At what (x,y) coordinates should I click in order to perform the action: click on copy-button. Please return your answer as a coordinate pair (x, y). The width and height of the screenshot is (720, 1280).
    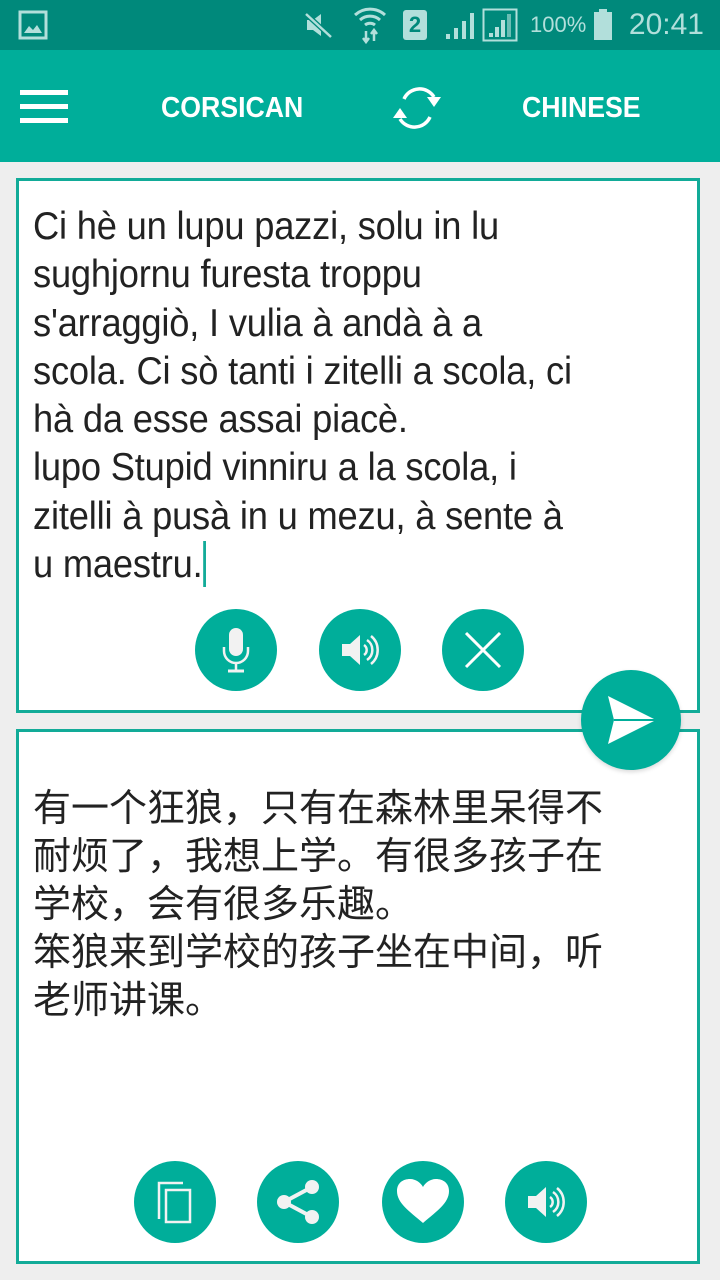
    Looking at the image, I should click on (175, 1202).